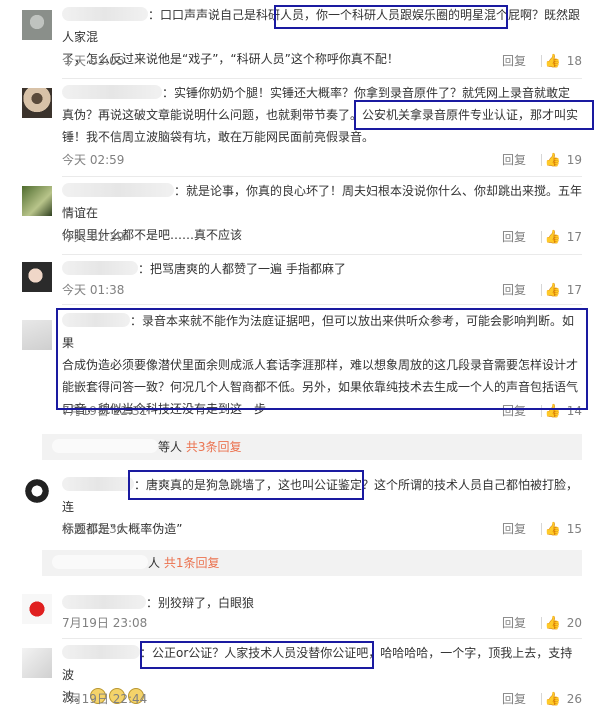 This screenshot has width=600, height=714. I want to click on timestamp: 今天 01:38, so click(93, 290).